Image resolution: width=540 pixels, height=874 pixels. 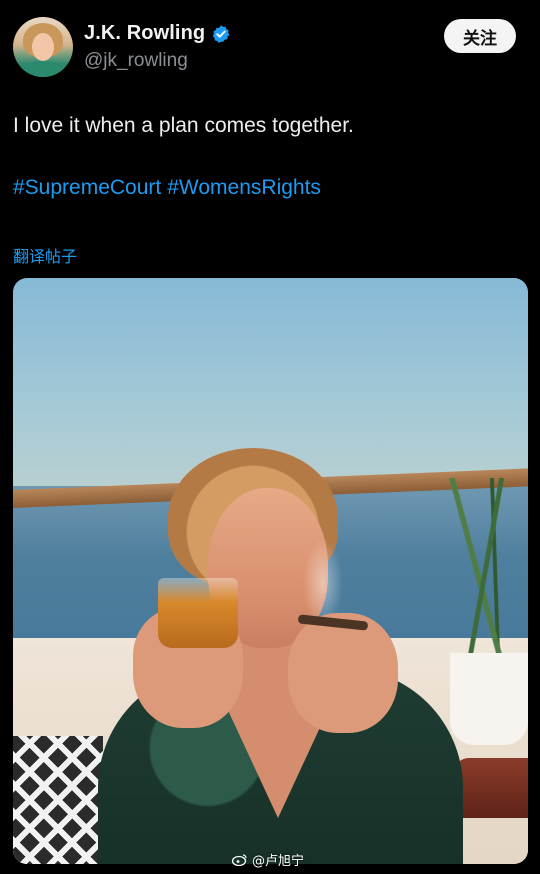 I want to click on weibo-icon, so click(x=239, y=860).